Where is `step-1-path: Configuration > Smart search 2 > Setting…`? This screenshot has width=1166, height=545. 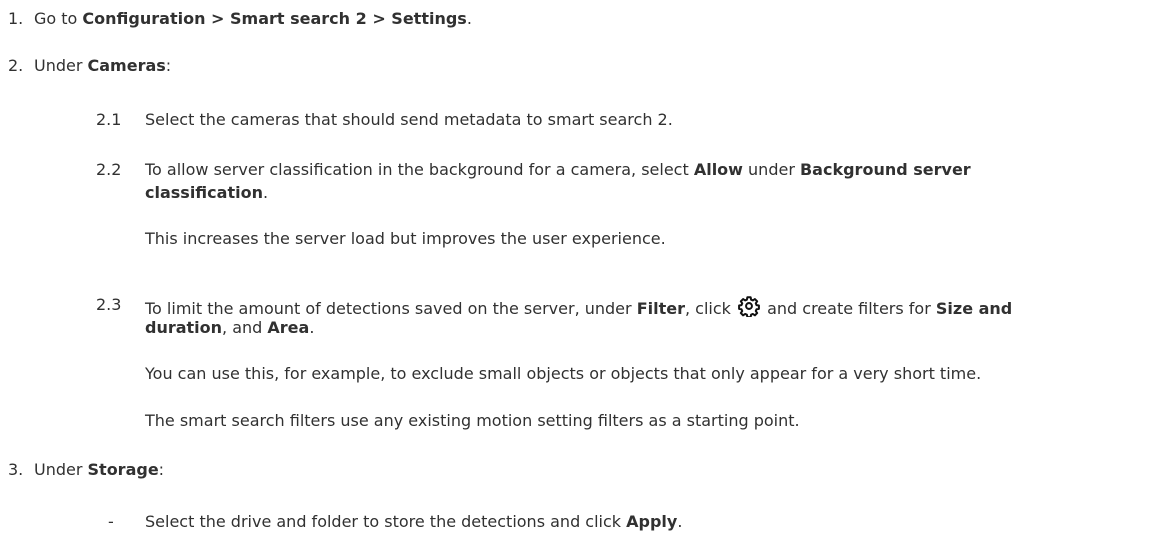
step-1-path: Configuration > Smart search 2 > Setting… is located at coordinates (274, 18).